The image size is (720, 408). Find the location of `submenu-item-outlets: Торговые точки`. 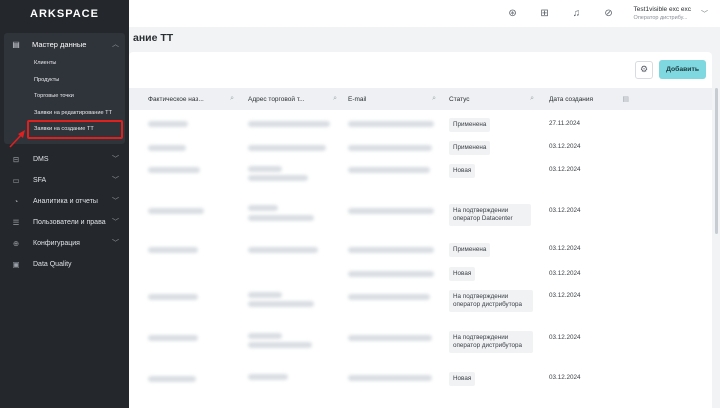

submenu-item-outlets: Торговые точки is located at coordinates (64, 96).